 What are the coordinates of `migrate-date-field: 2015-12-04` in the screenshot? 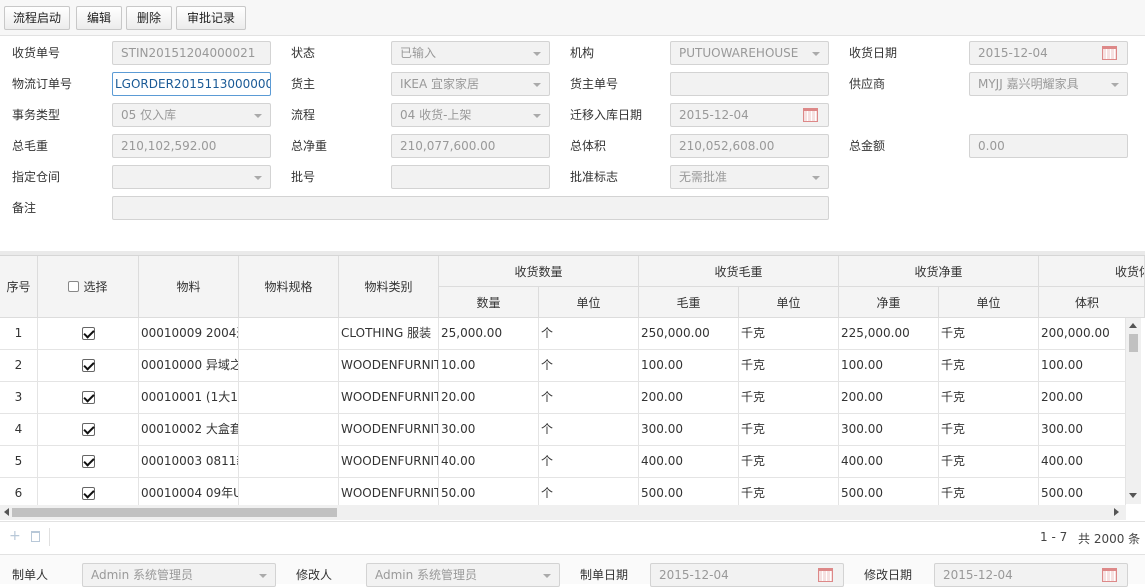 It's located at (749, 115).